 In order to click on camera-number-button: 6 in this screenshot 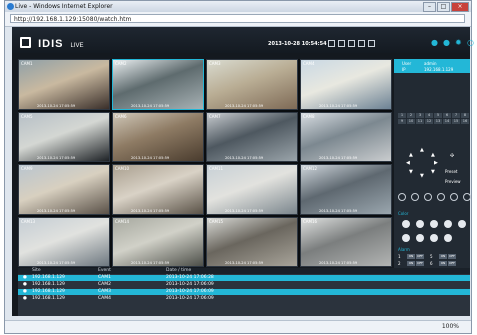, I will do `click(447, 115)`.